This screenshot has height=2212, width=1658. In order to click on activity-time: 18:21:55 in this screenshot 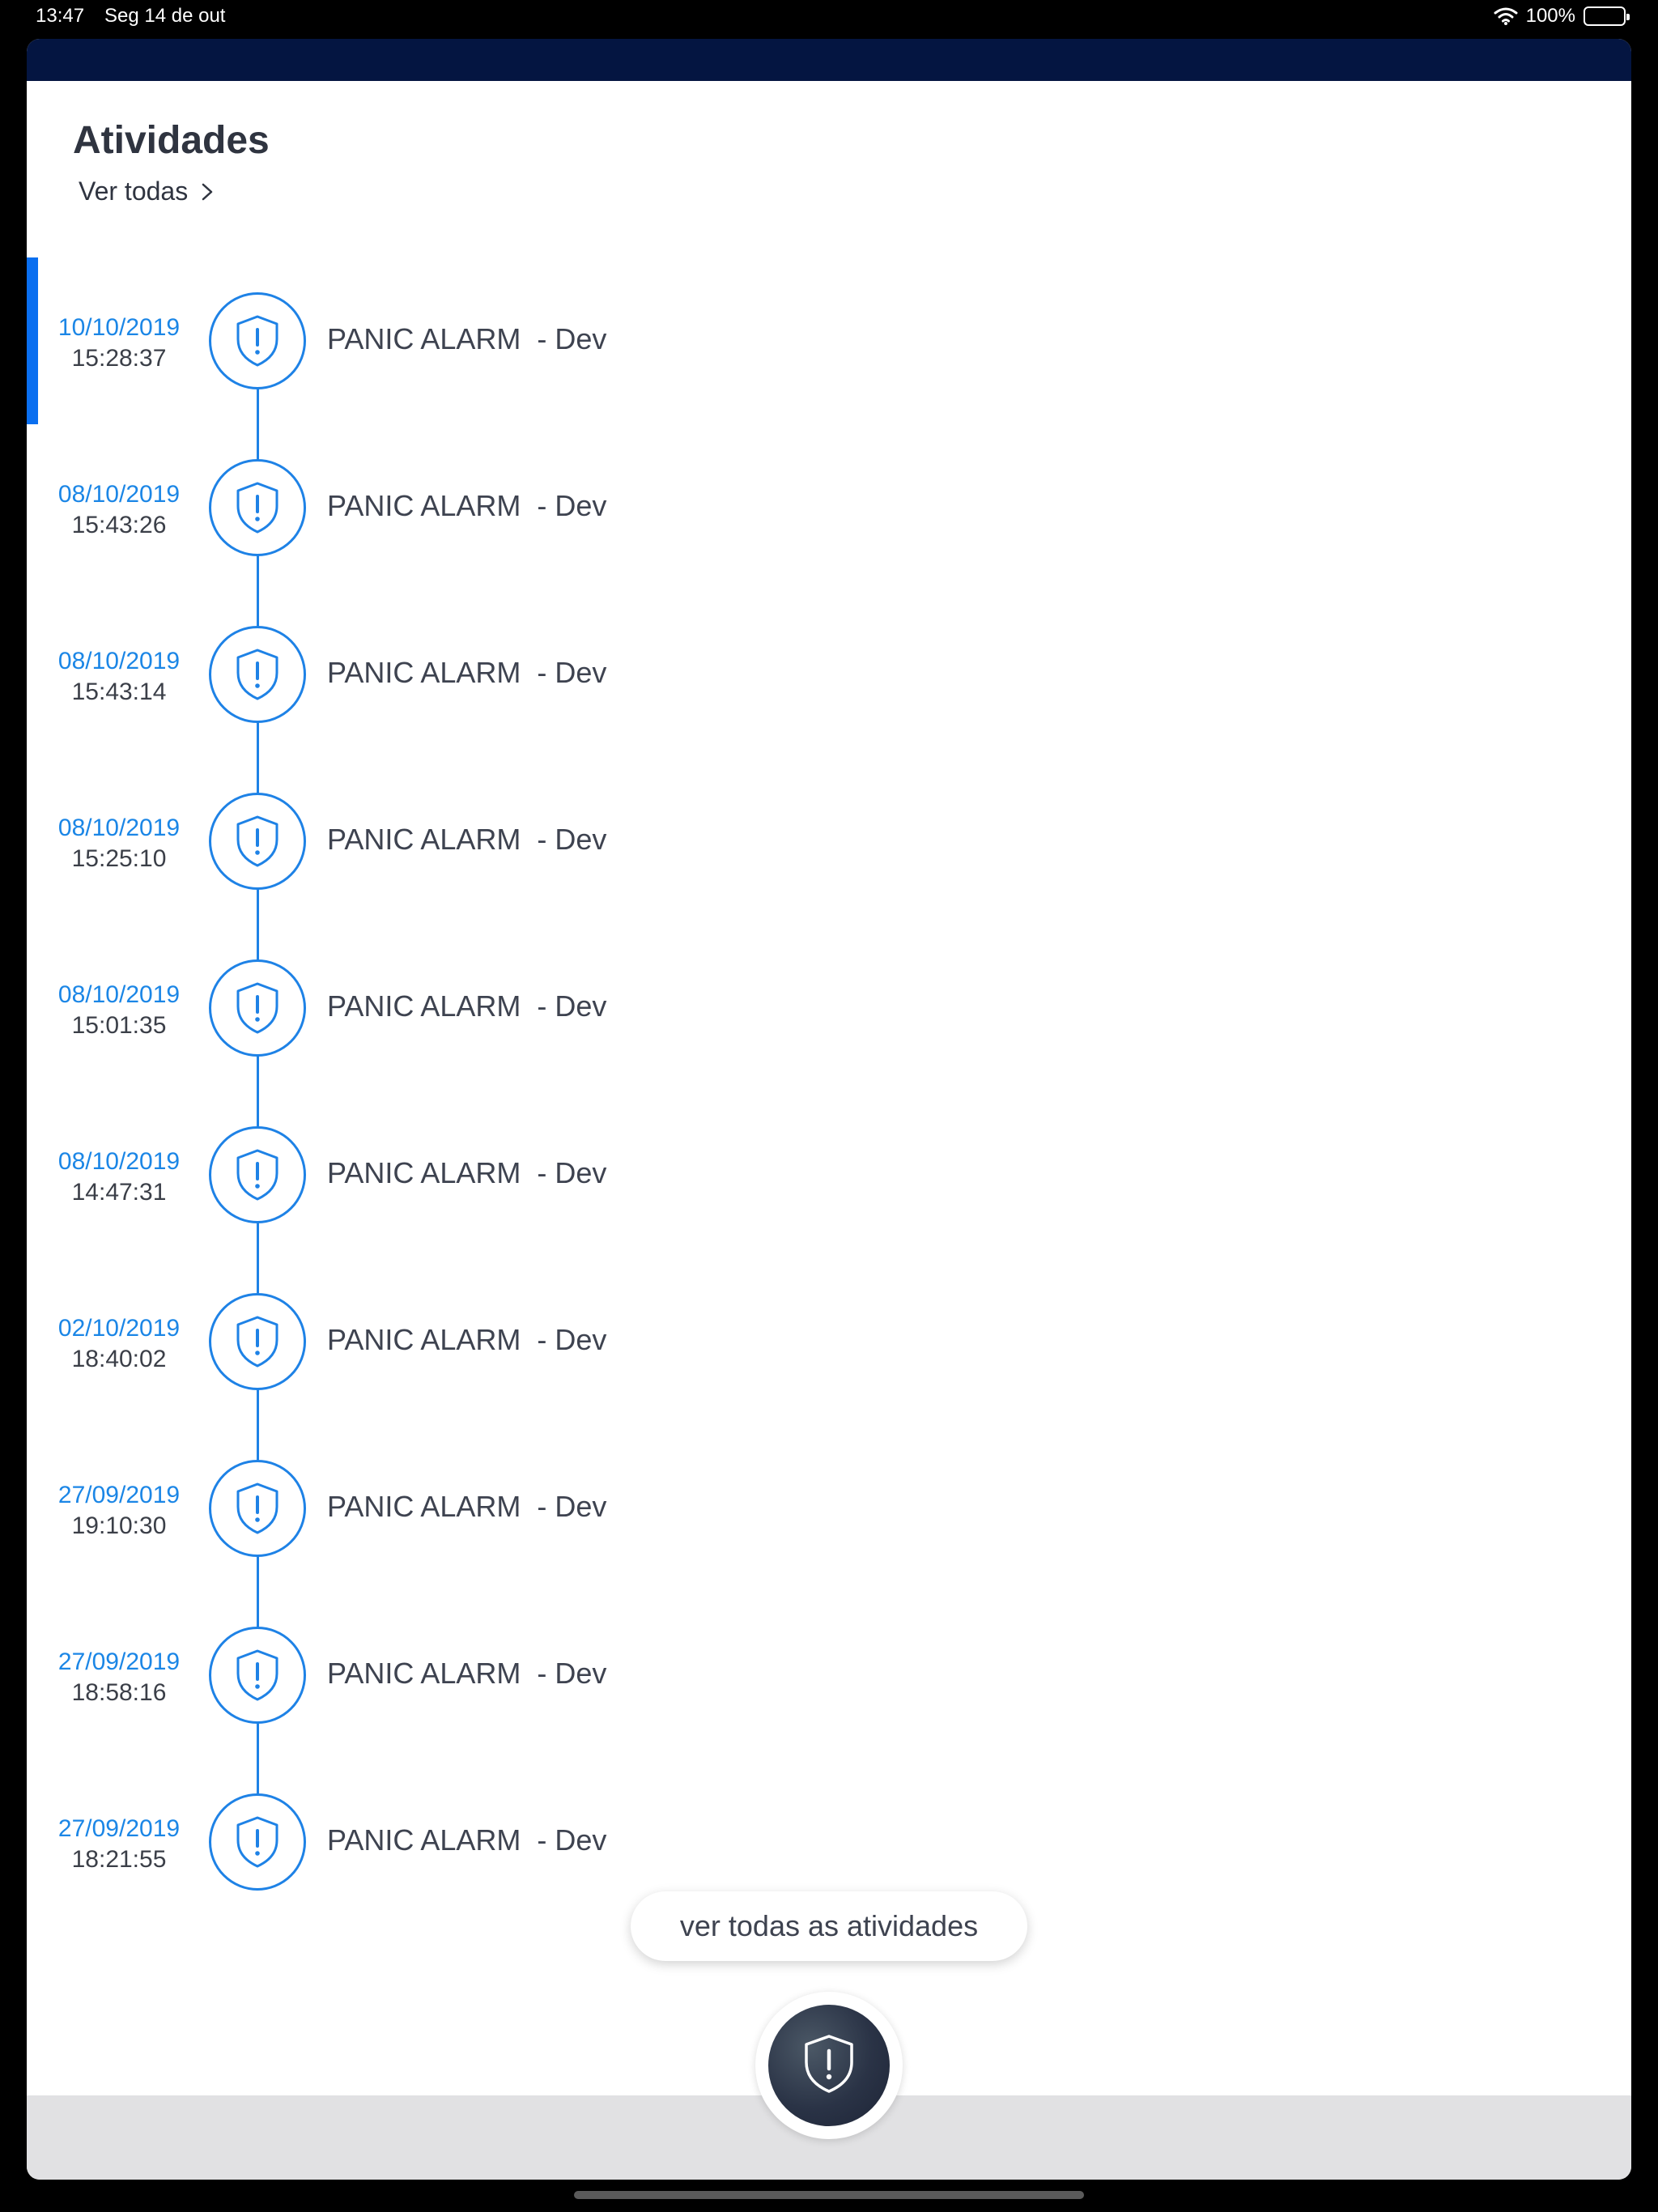, I will do `click(119, 1860)`.